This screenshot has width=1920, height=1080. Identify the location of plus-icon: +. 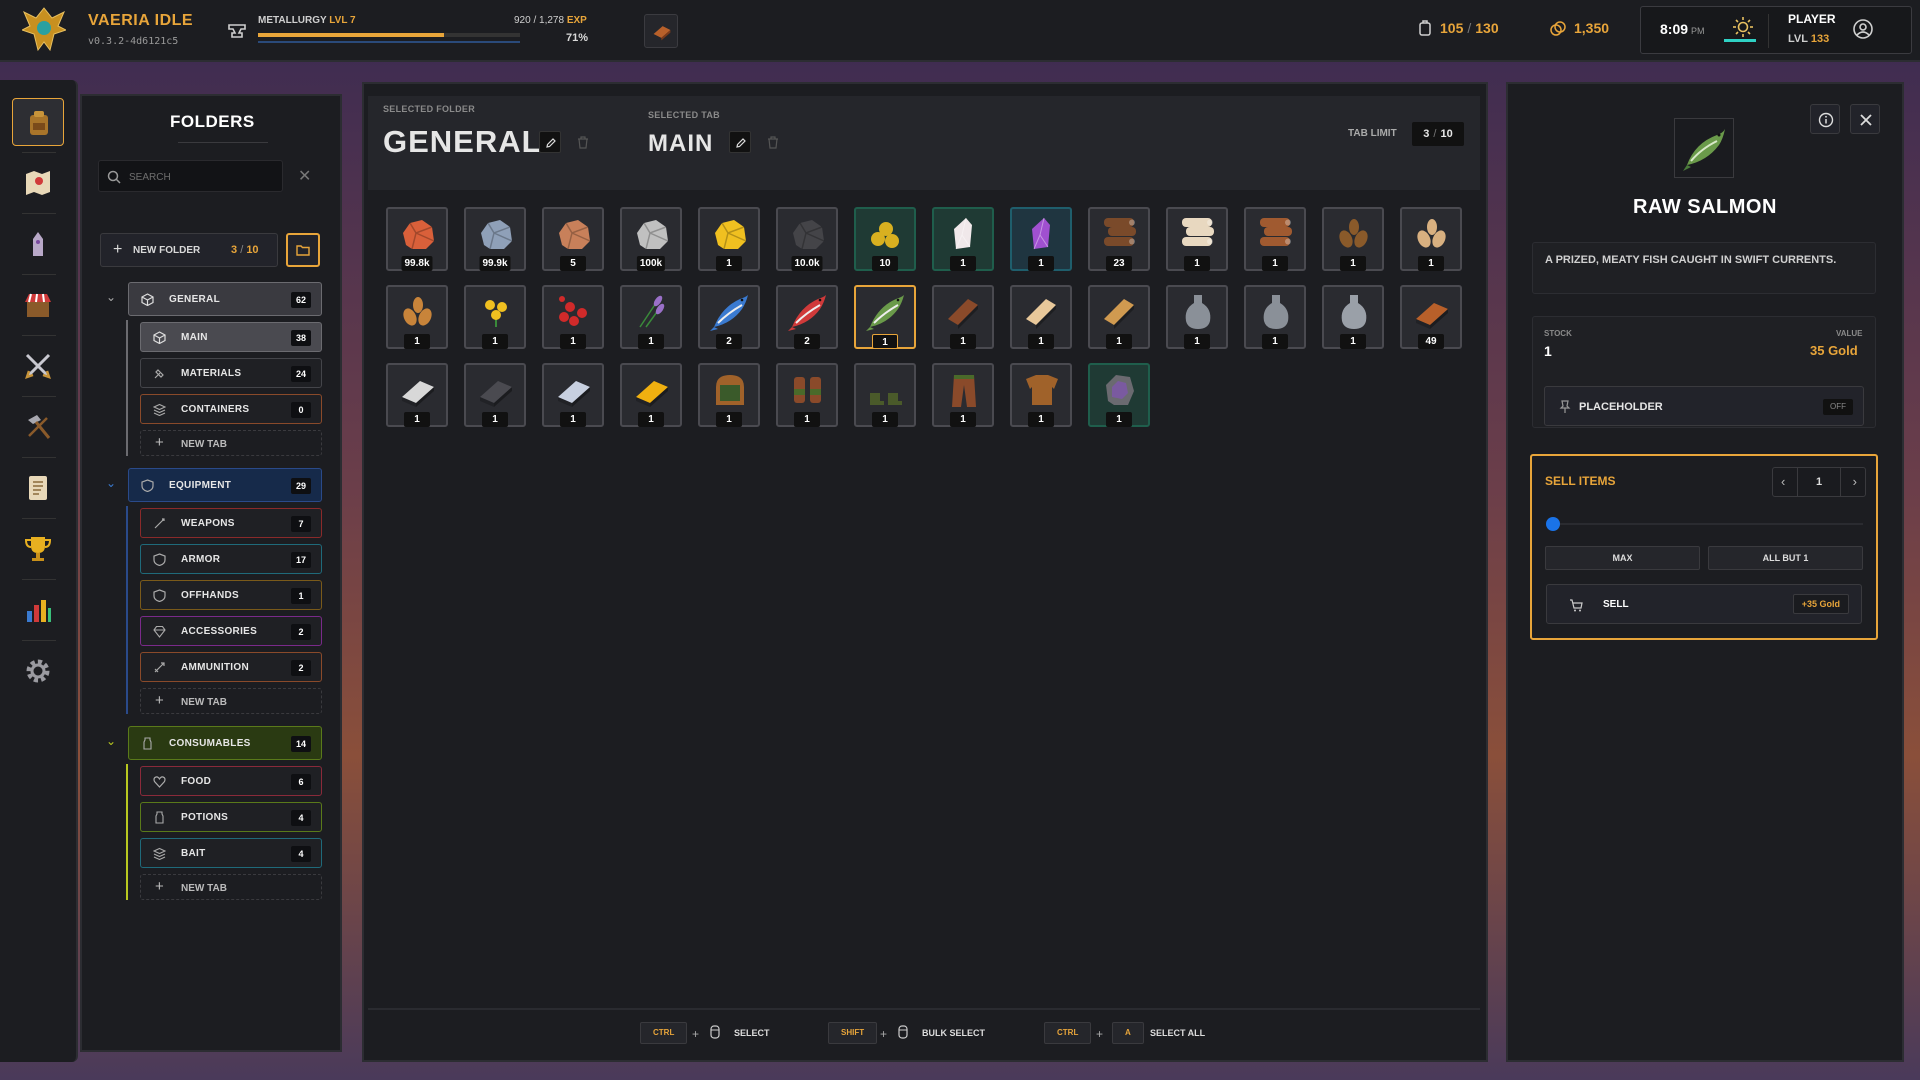
(159, 886).